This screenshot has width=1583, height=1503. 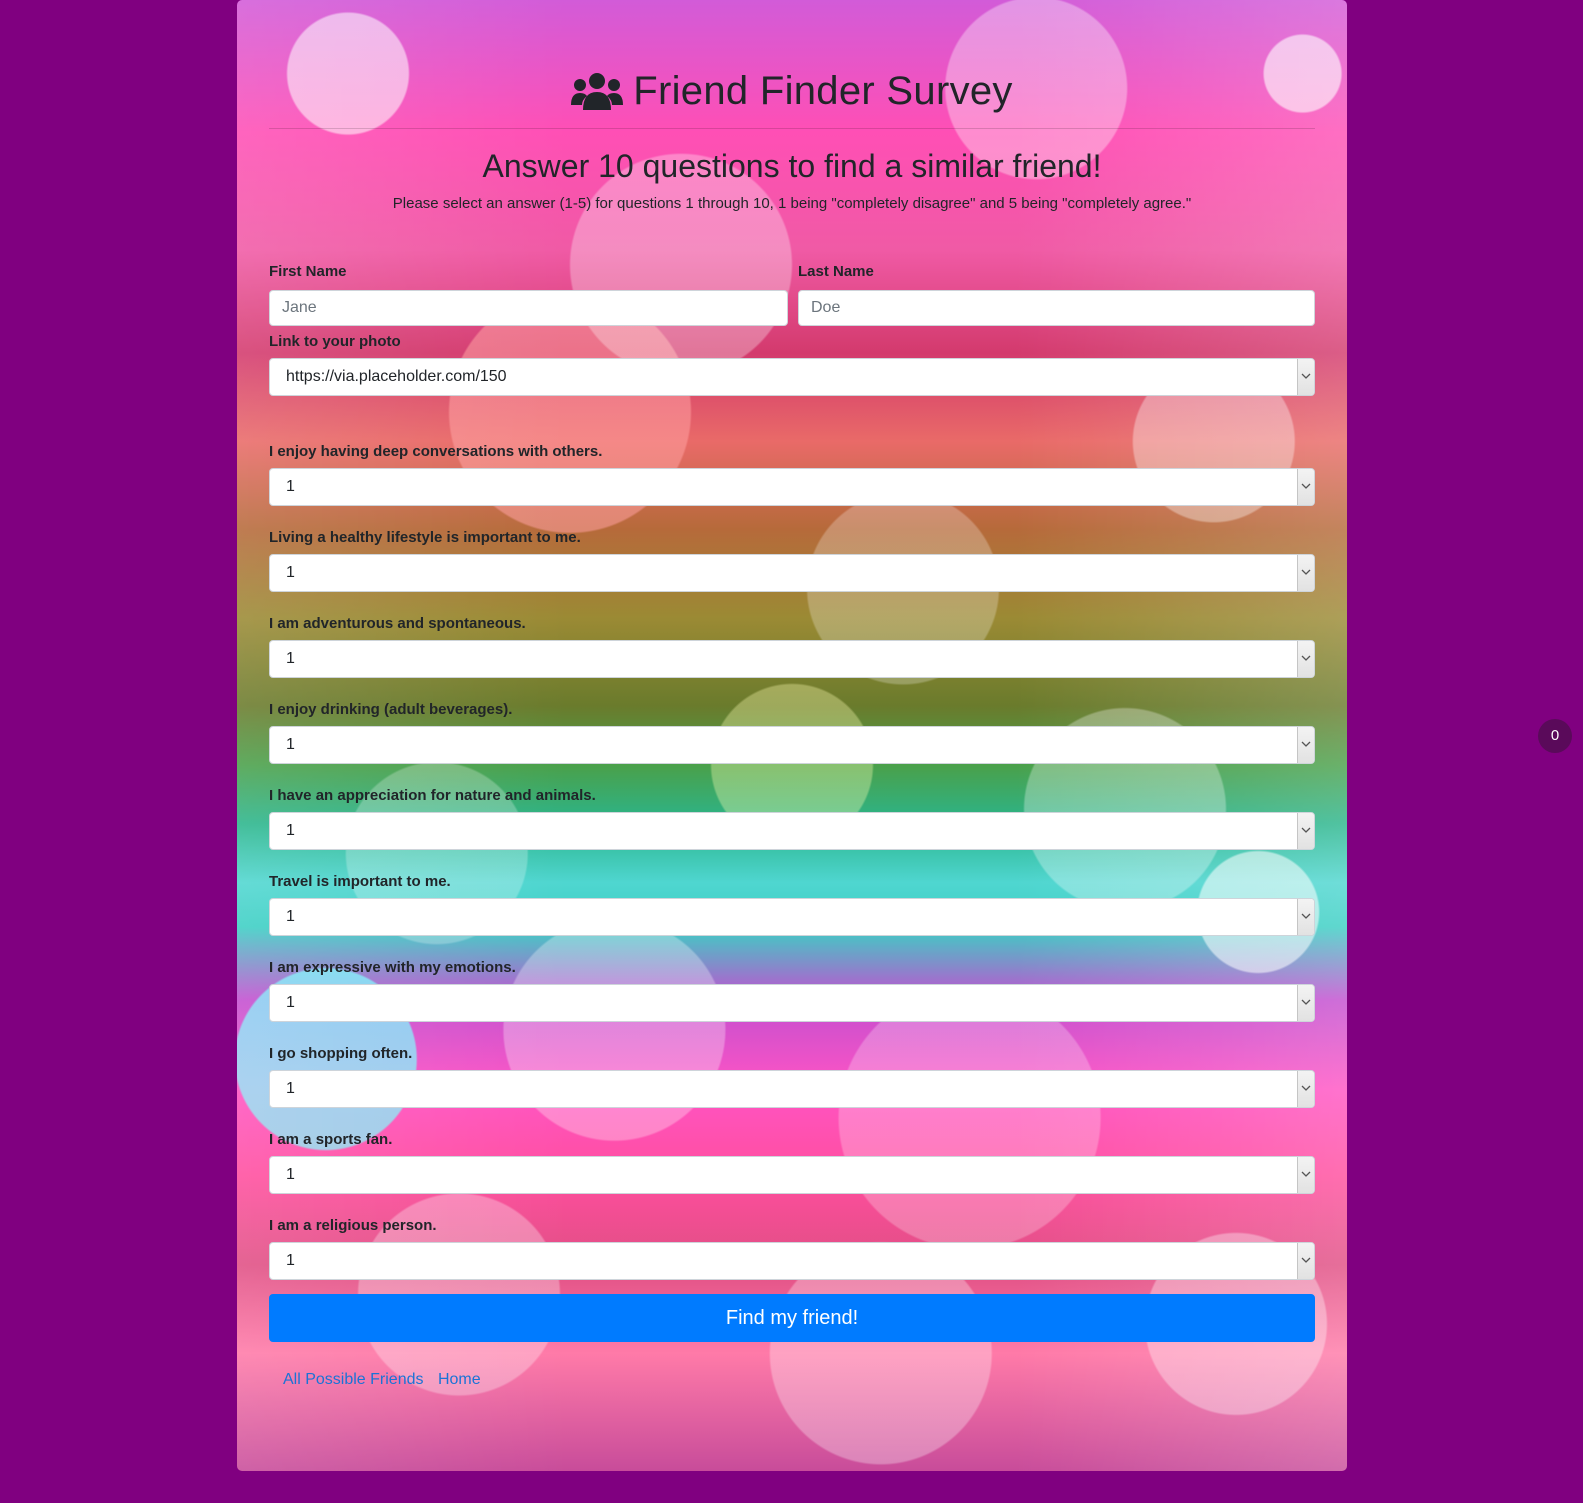 What do you see at coordinates (290, 830) in the screenshot?
I see `question-5-value: 1` at bounding box center [290, 830].